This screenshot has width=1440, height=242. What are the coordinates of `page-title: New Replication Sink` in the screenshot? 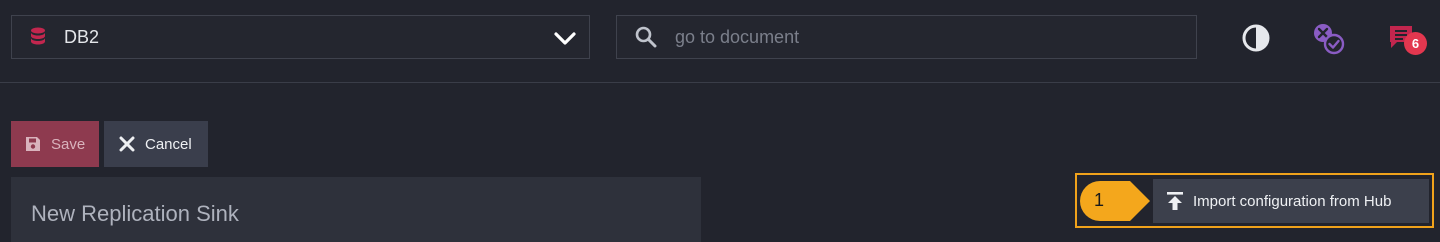 It's located at (135, 213).